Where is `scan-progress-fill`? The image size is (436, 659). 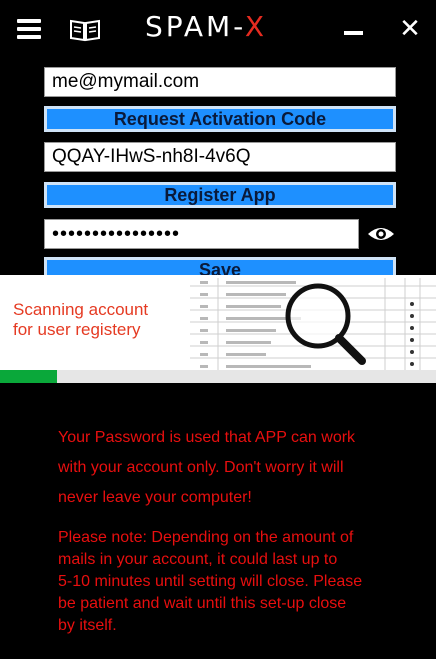 scan-progress-fill is located at coordinates (28, 376).